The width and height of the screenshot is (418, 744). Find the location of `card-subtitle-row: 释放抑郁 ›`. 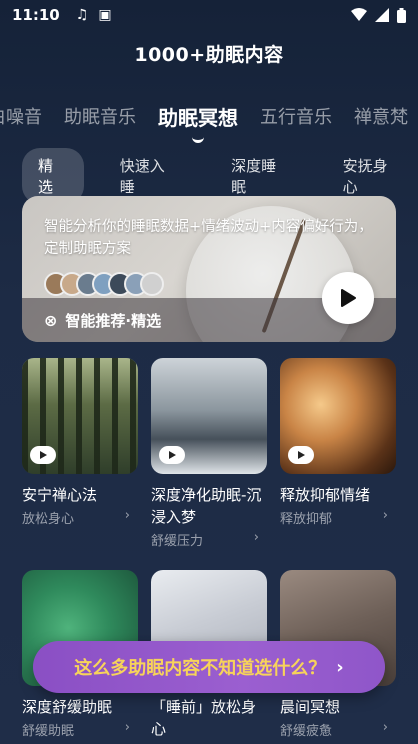

card-subtitle-row: 释放抑郁 › is located at coordinates (338, 517).